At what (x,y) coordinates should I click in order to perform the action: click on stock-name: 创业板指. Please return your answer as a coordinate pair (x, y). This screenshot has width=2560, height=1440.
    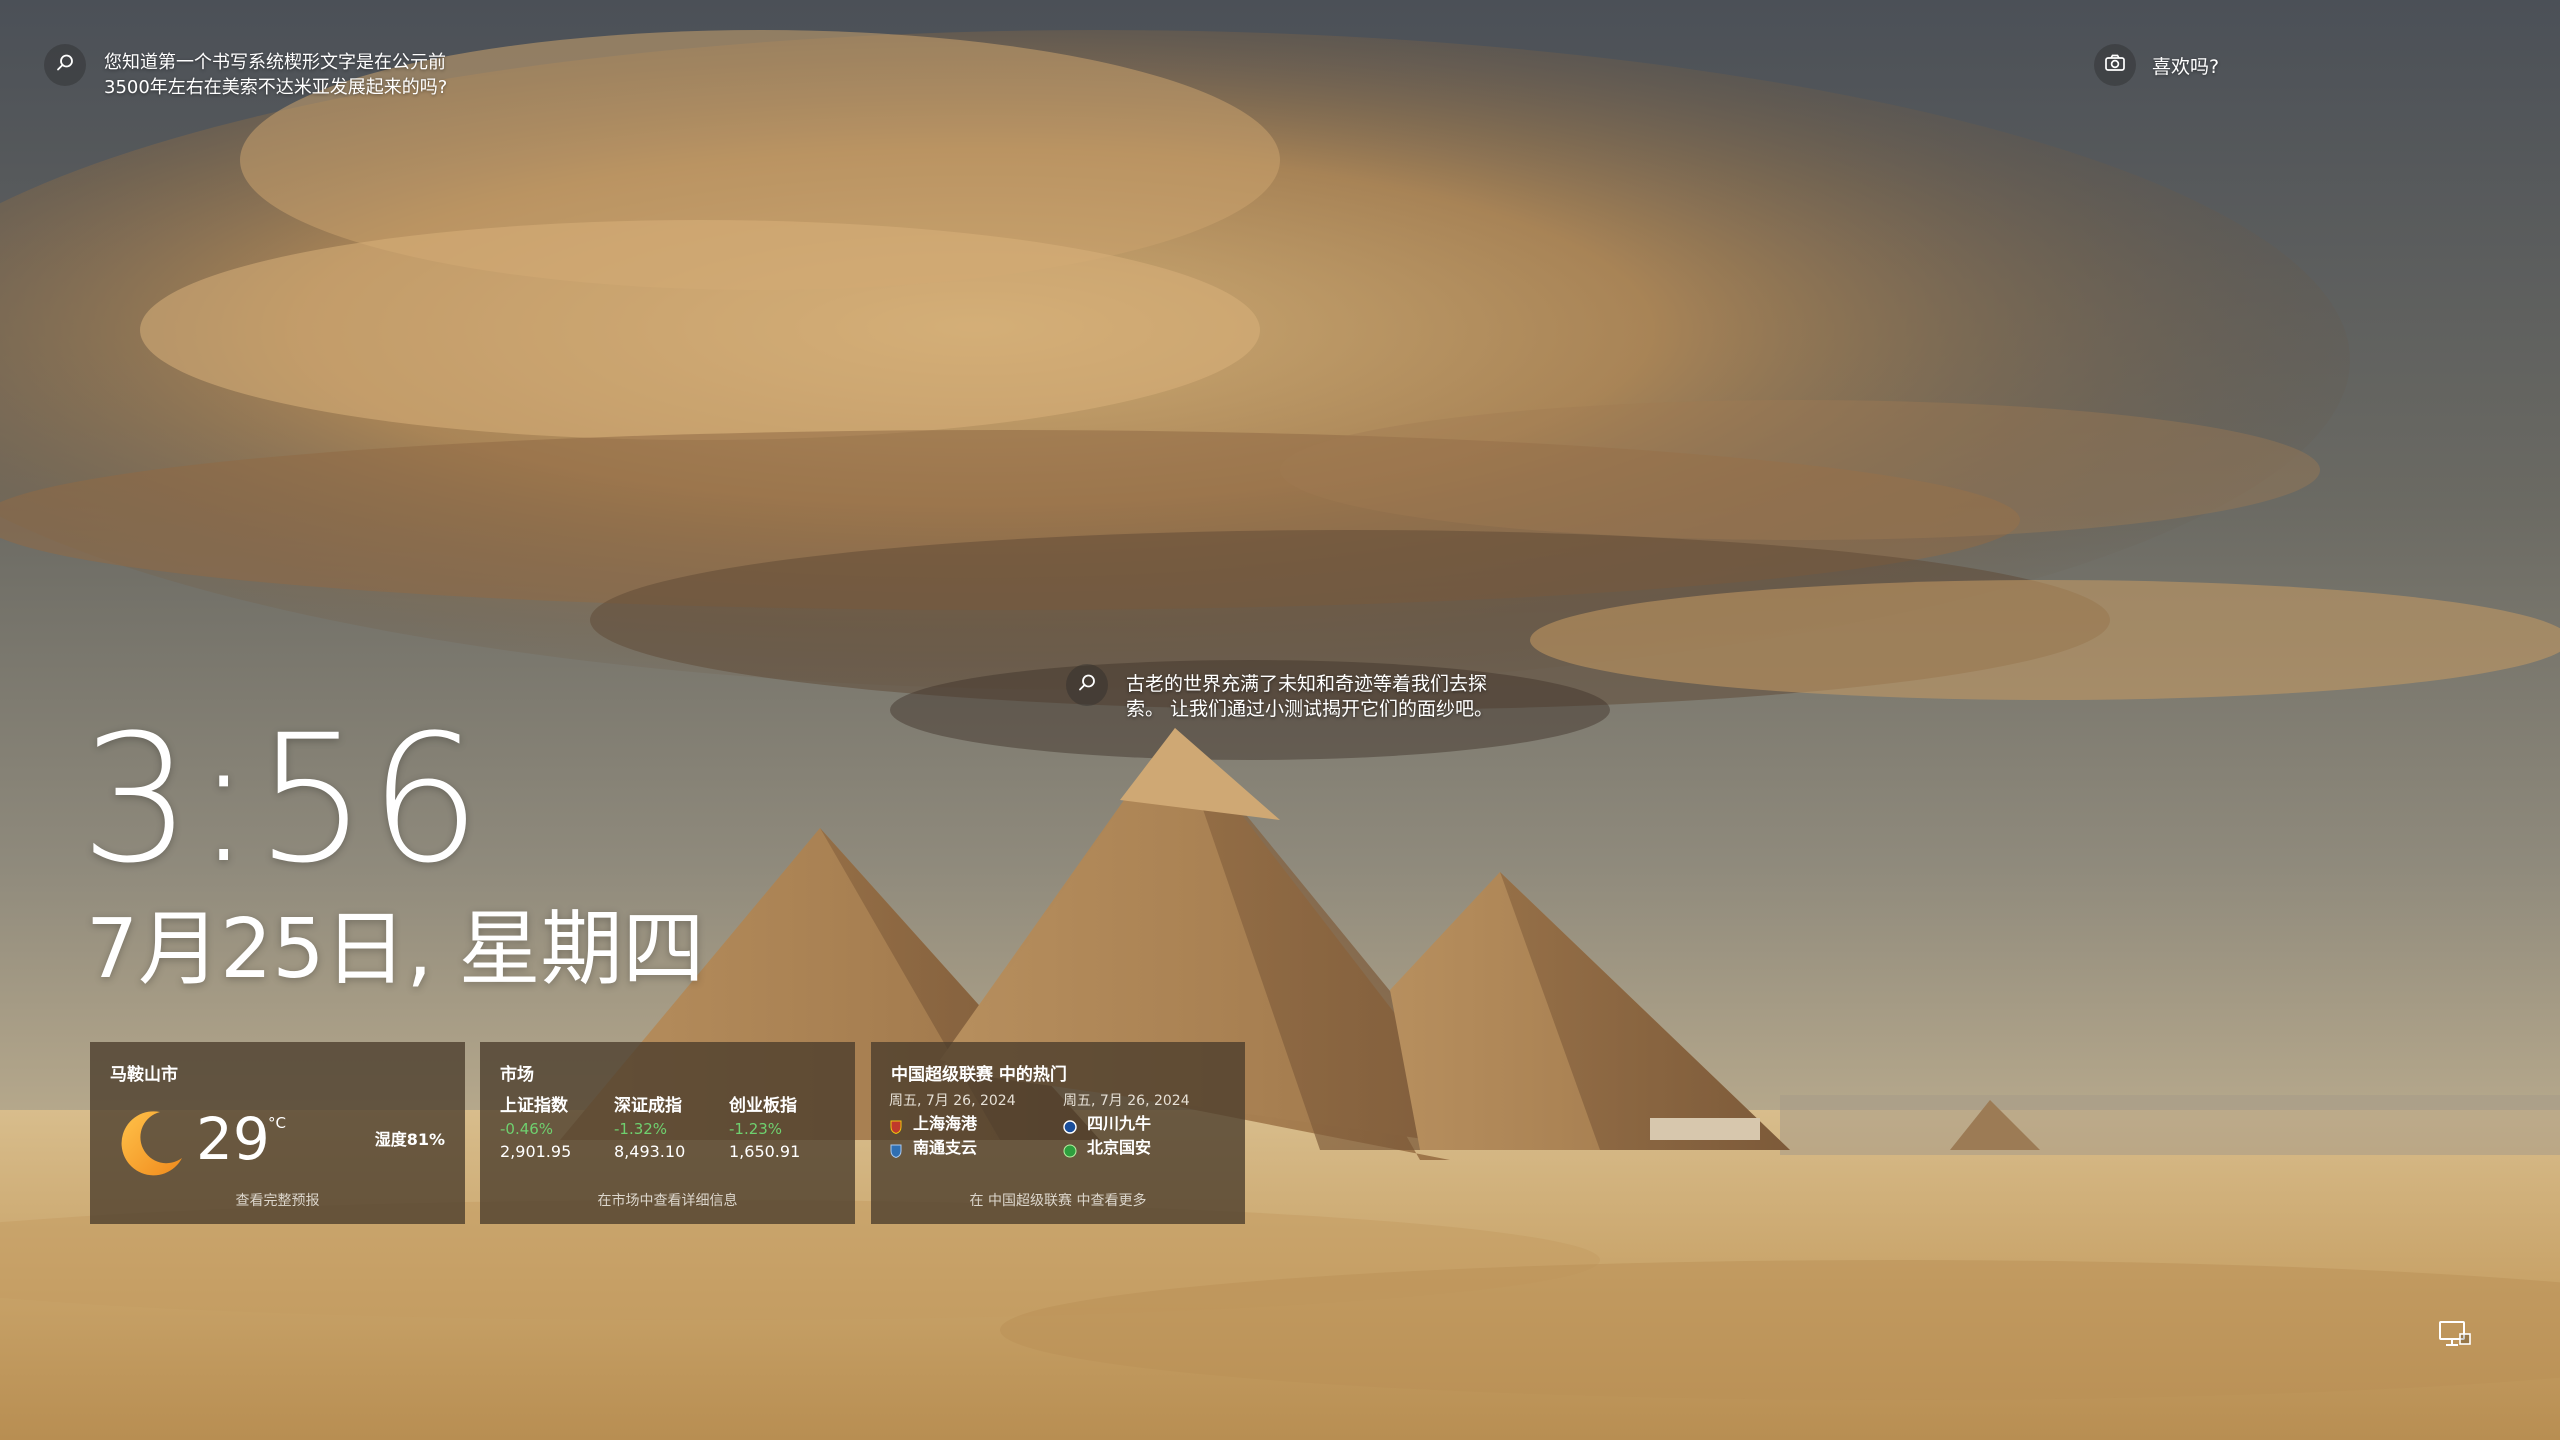
    Looking at the image, I should click on (763, 1106).